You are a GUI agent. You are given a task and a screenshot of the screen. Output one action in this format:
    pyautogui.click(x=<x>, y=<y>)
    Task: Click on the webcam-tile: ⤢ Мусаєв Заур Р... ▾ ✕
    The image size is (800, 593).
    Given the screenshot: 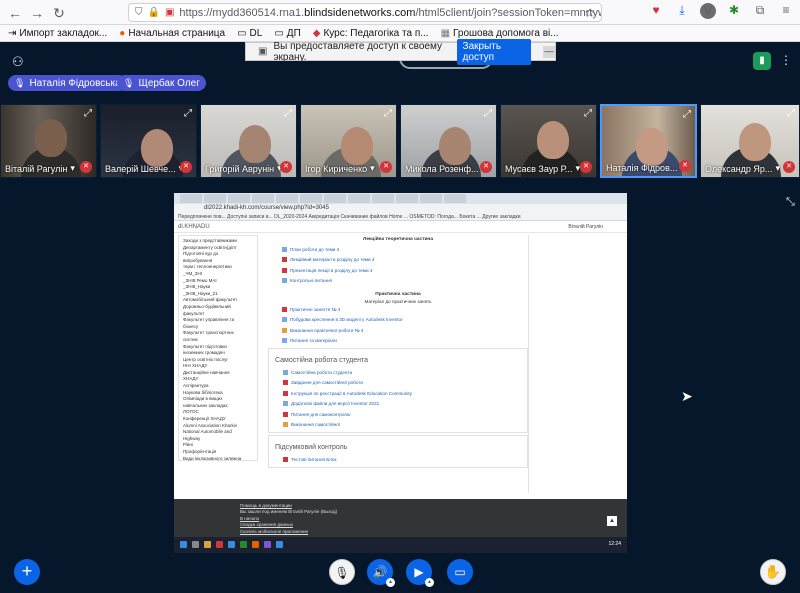 What is the action you would take?
    pyautogui.click(x=548, y=141)
    